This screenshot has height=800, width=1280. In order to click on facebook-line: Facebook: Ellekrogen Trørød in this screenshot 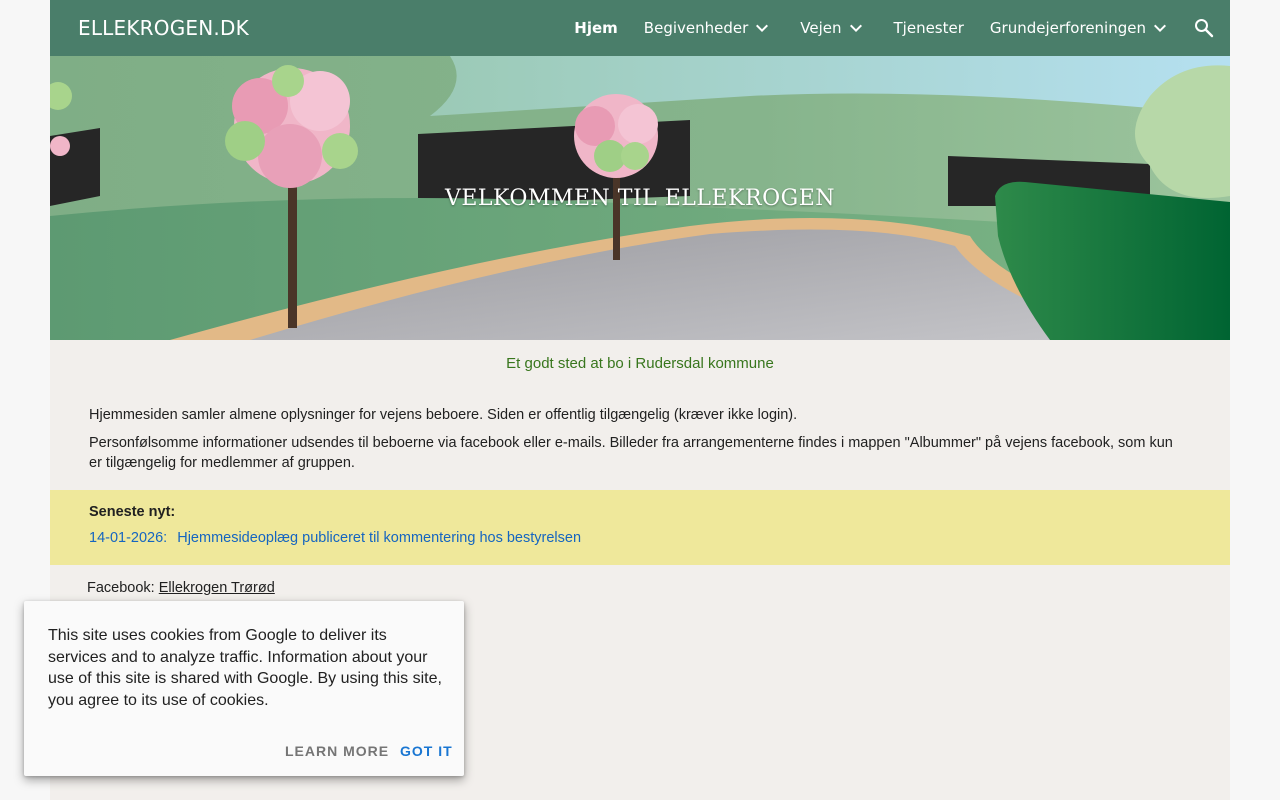, I will do `click(181, 588)`.